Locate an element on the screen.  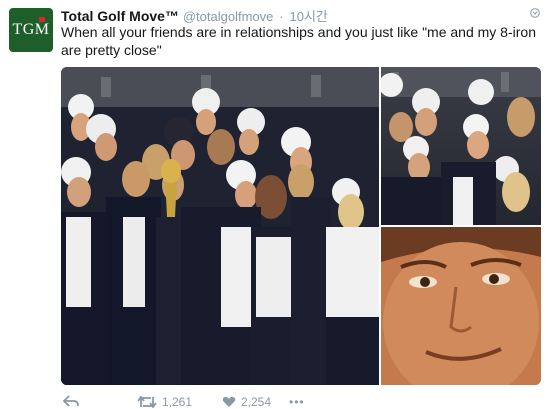
reply-icon is located at coordinates (71, 401).